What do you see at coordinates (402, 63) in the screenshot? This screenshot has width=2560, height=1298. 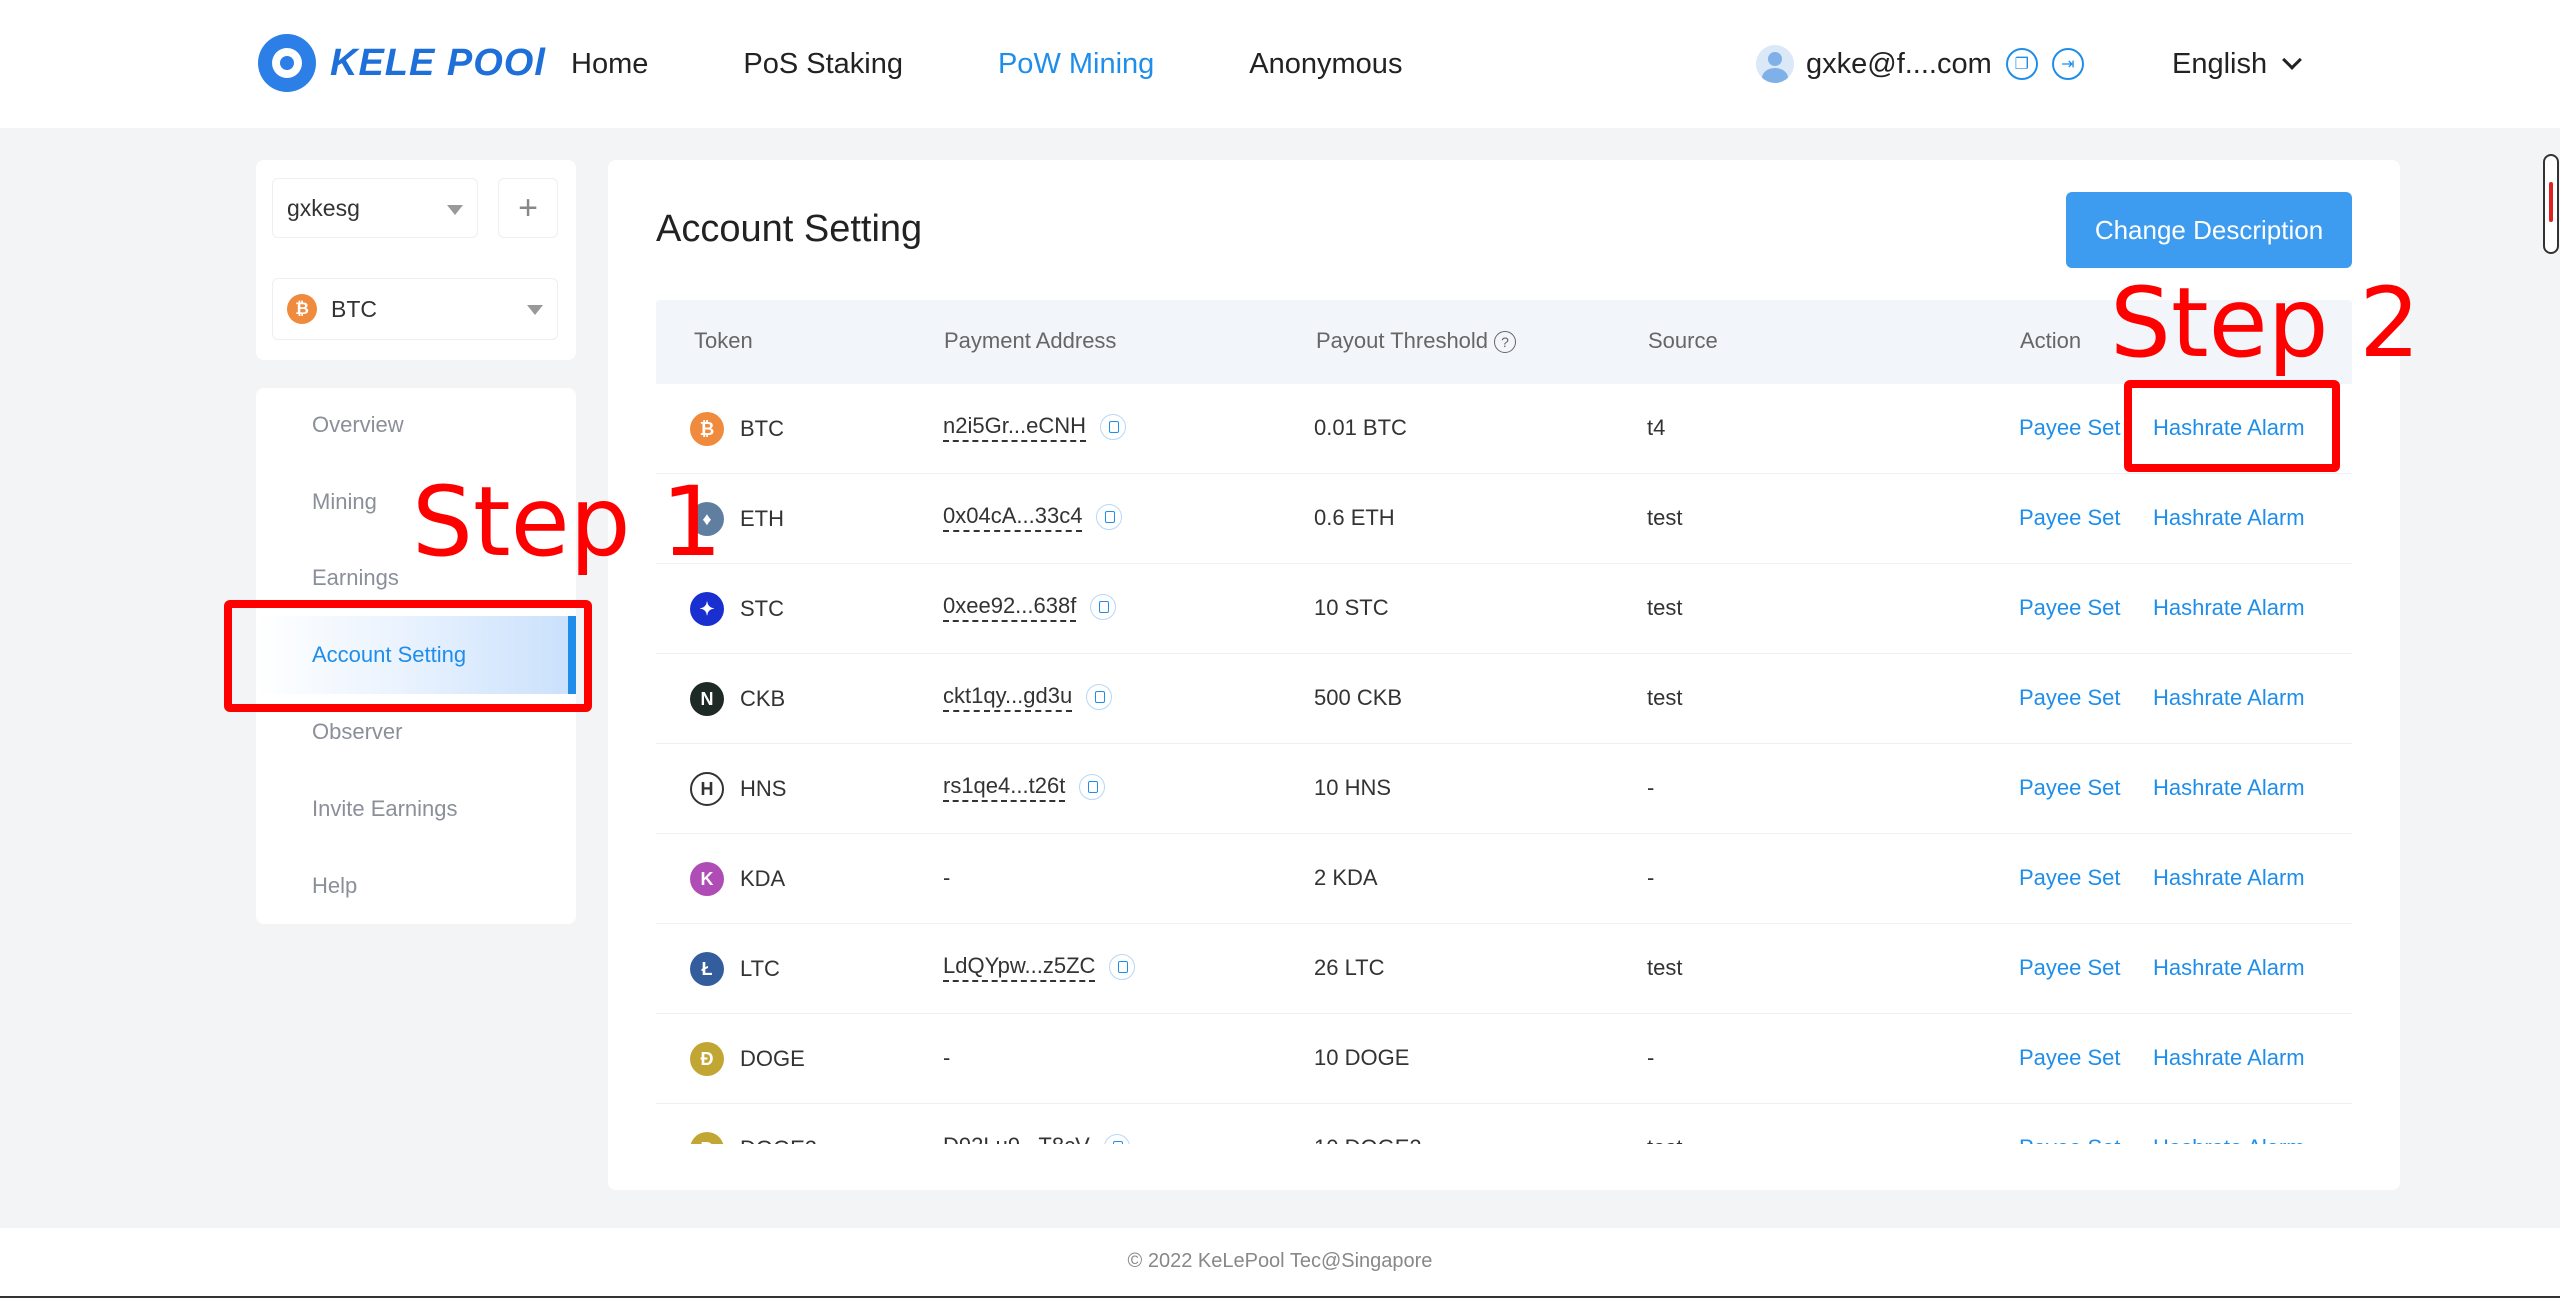 I see `kelepool-logo: KELE POOl` at bounding box center [402, 63].